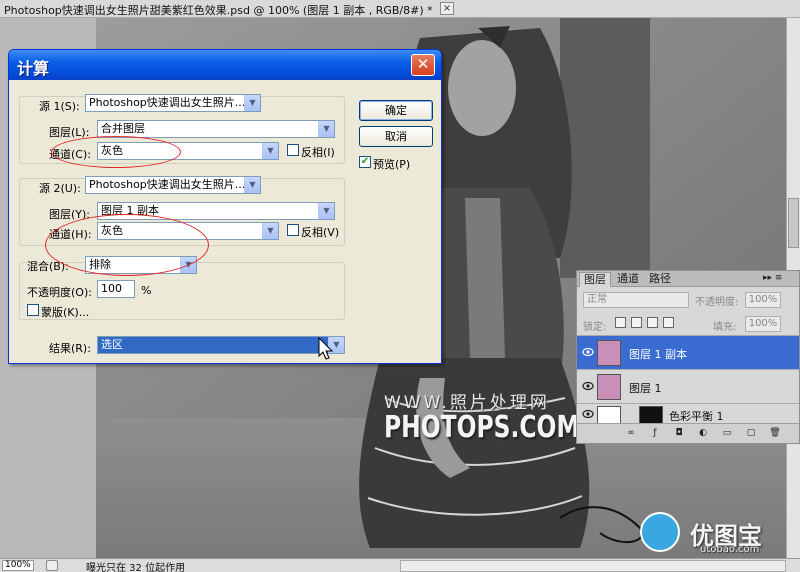  I want to click on new-layer-icon: ▢, so click(751, 433).